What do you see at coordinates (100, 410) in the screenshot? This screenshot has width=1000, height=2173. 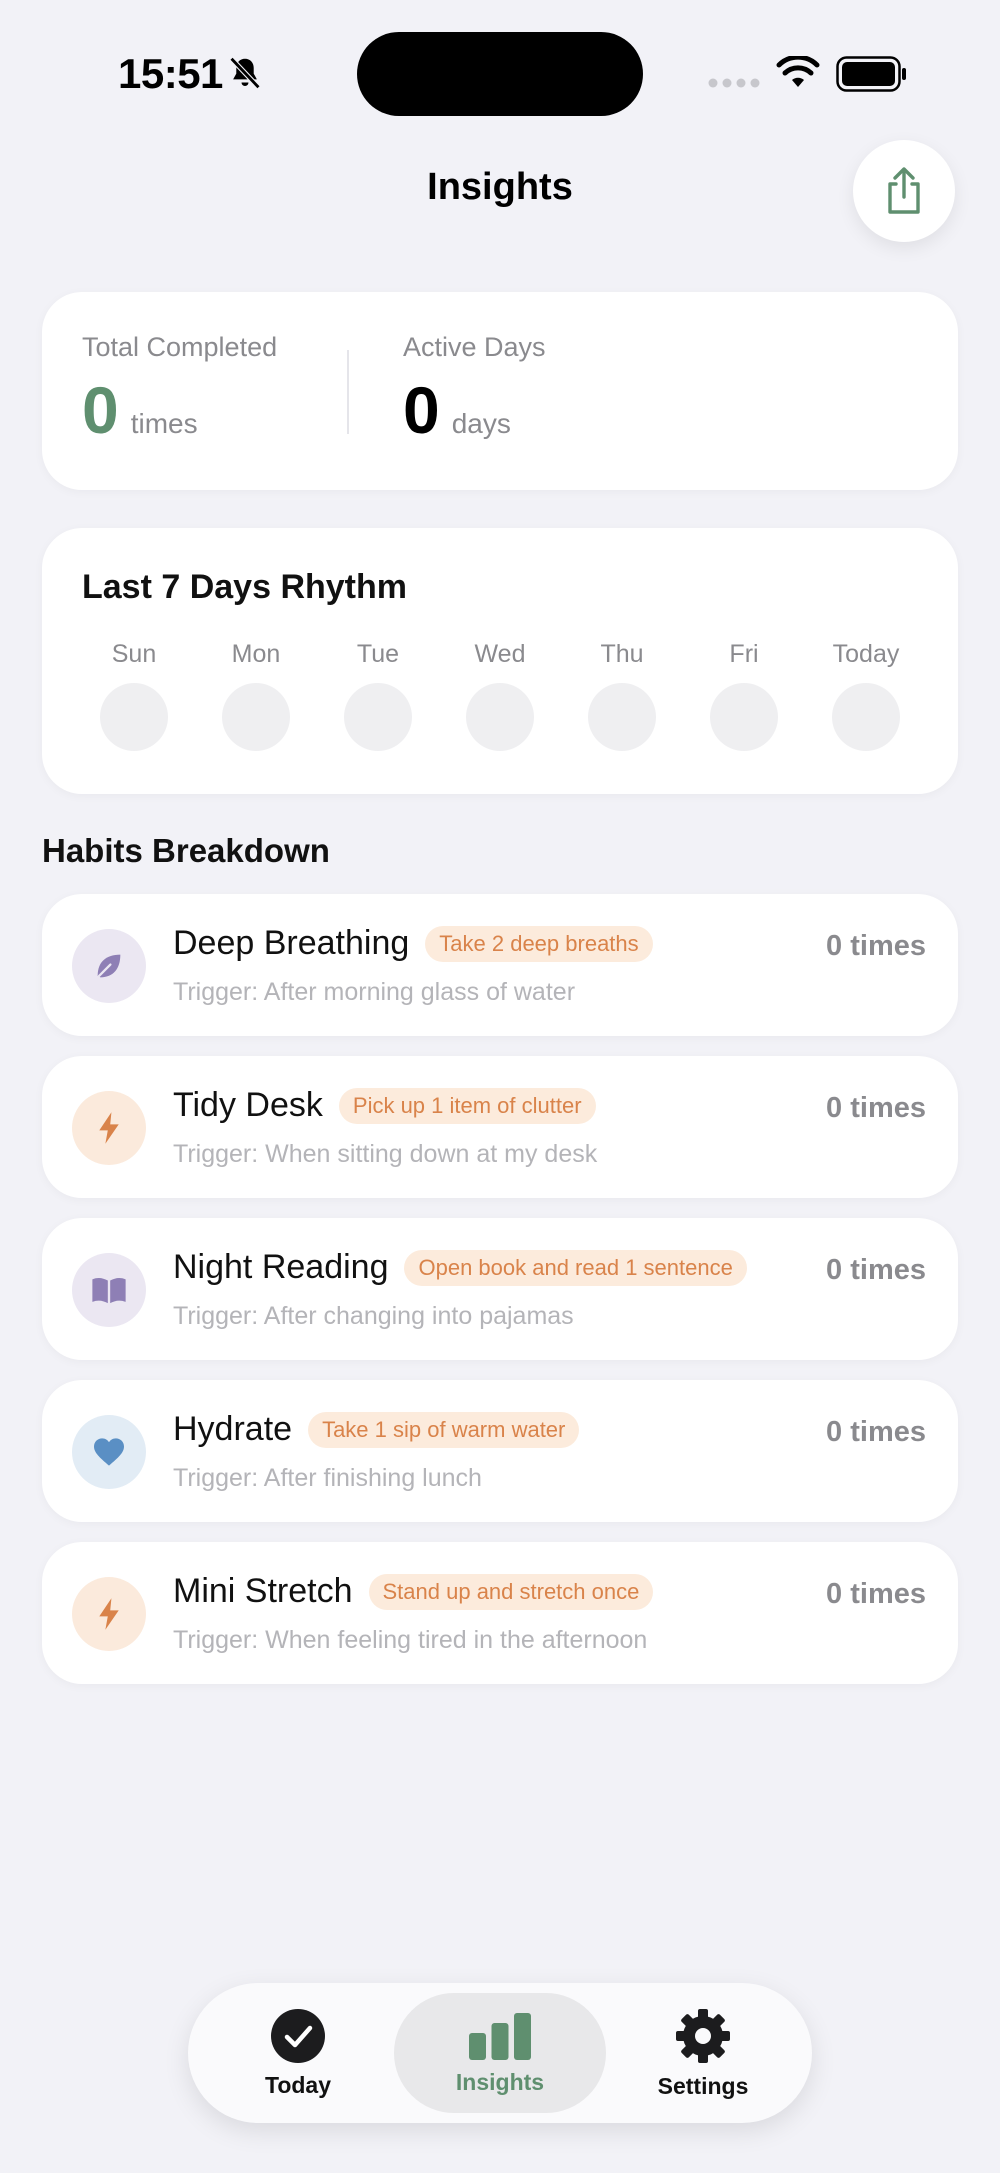 I see `total-completed-value: 0` at bounding box center [100, 410].